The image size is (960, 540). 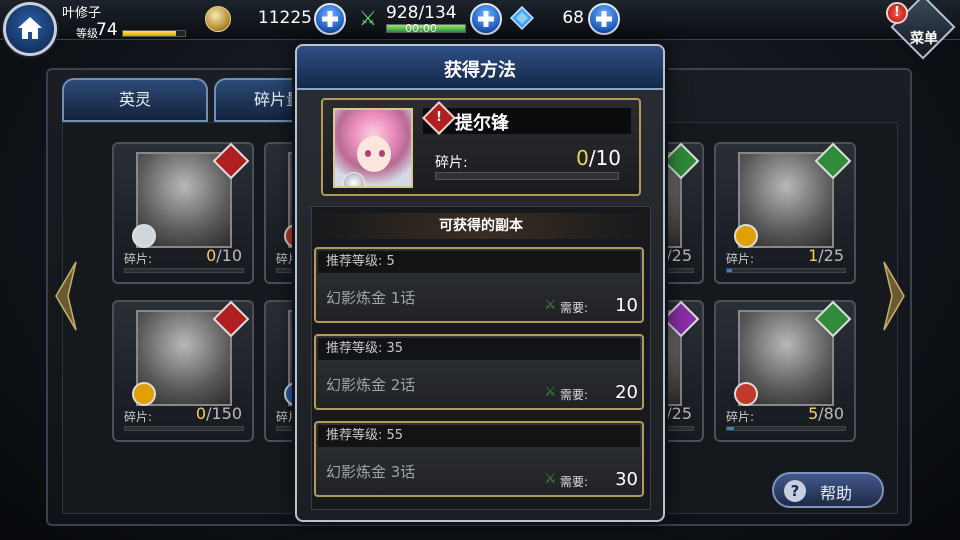 I want to click on shard-count: 1/25, so click(x=826, y=255).